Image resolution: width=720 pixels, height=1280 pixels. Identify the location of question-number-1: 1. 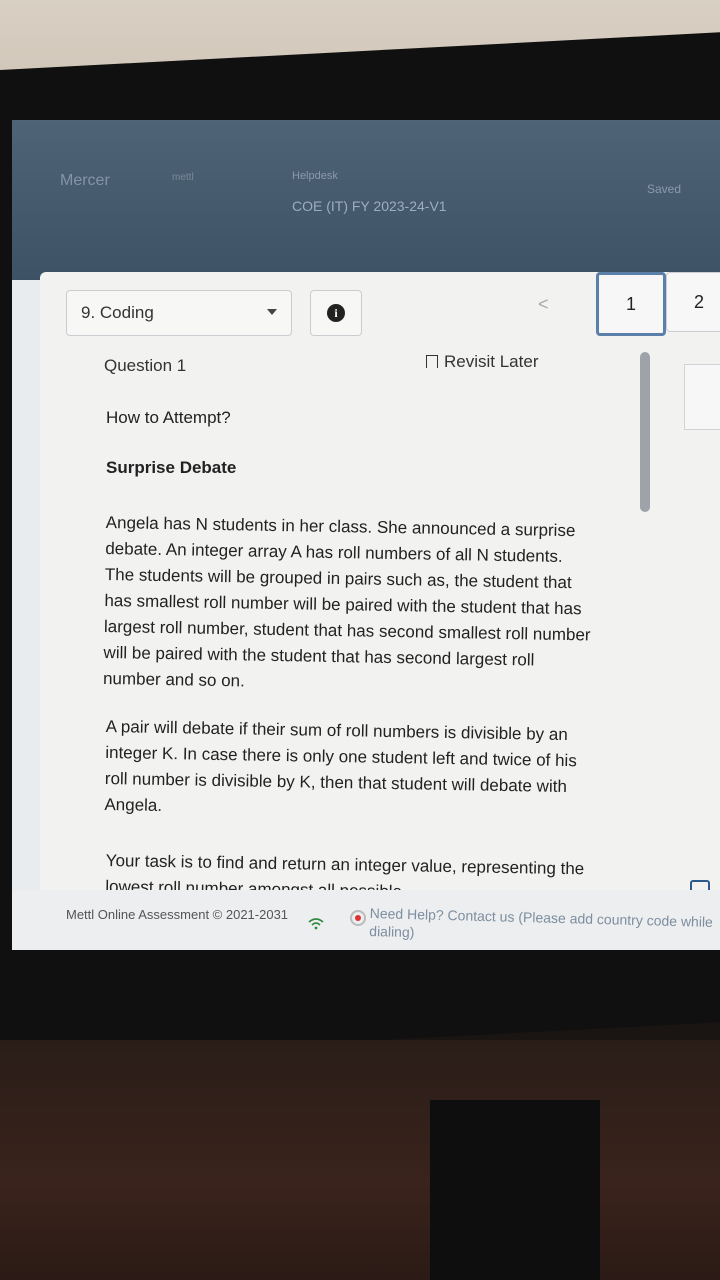
(631, 304).